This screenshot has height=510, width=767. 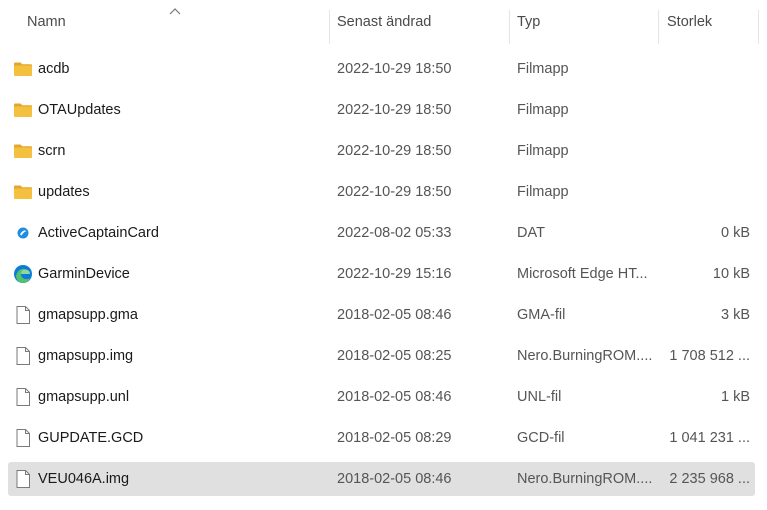 I want to click on file-name: gmapsupp.unl, so click(x=84, y=397).